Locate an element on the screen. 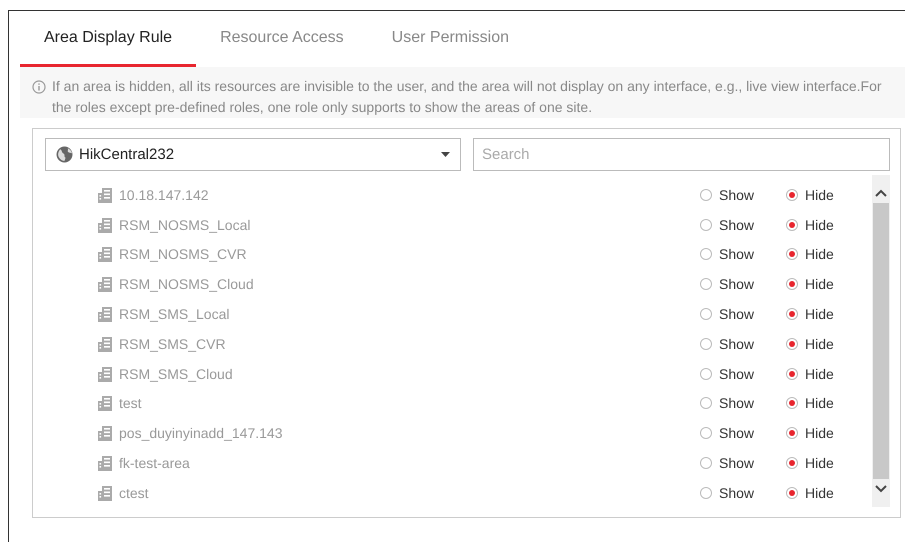 Image resolution: width=905 pixels, height=542 pixels. caret-icon is located at coordinates (445, 154).